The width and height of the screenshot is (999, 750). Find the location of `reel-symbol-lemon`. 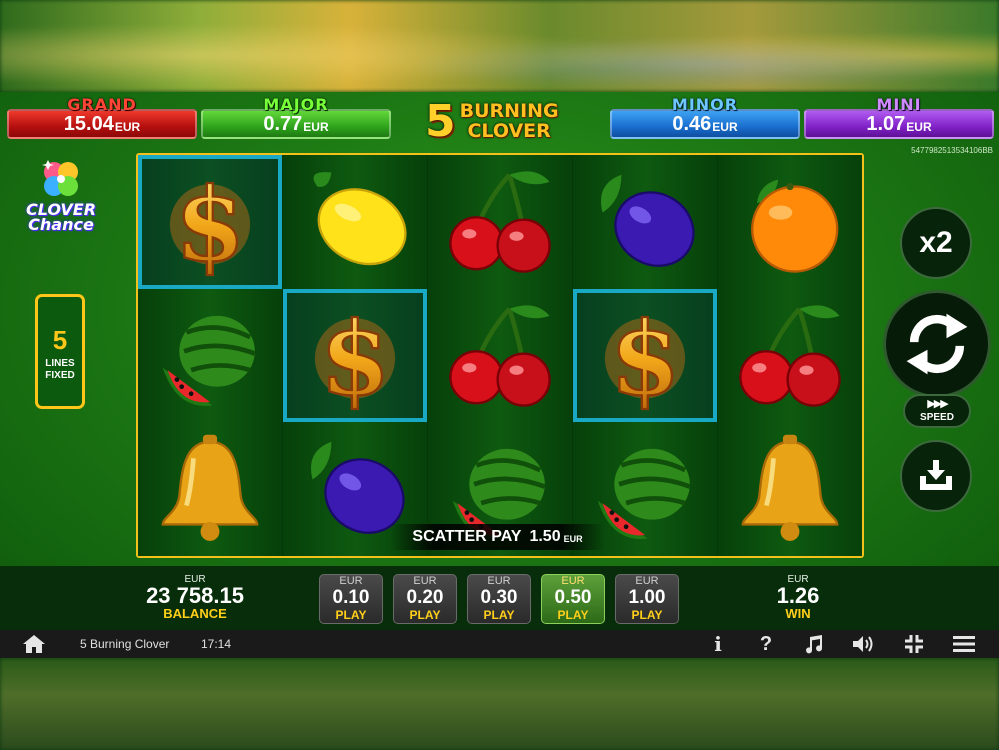

reel-symbol-lemon is located at coordinates (355, 222).